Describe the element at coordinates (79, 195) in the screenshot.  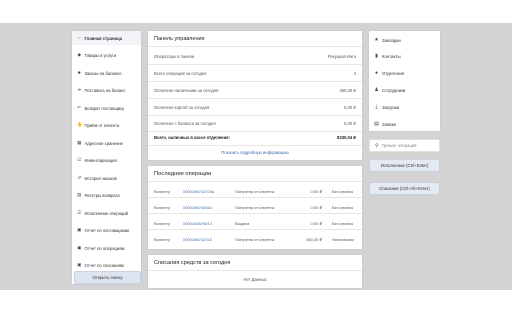
I see `registry-icon: ▤` at that location.